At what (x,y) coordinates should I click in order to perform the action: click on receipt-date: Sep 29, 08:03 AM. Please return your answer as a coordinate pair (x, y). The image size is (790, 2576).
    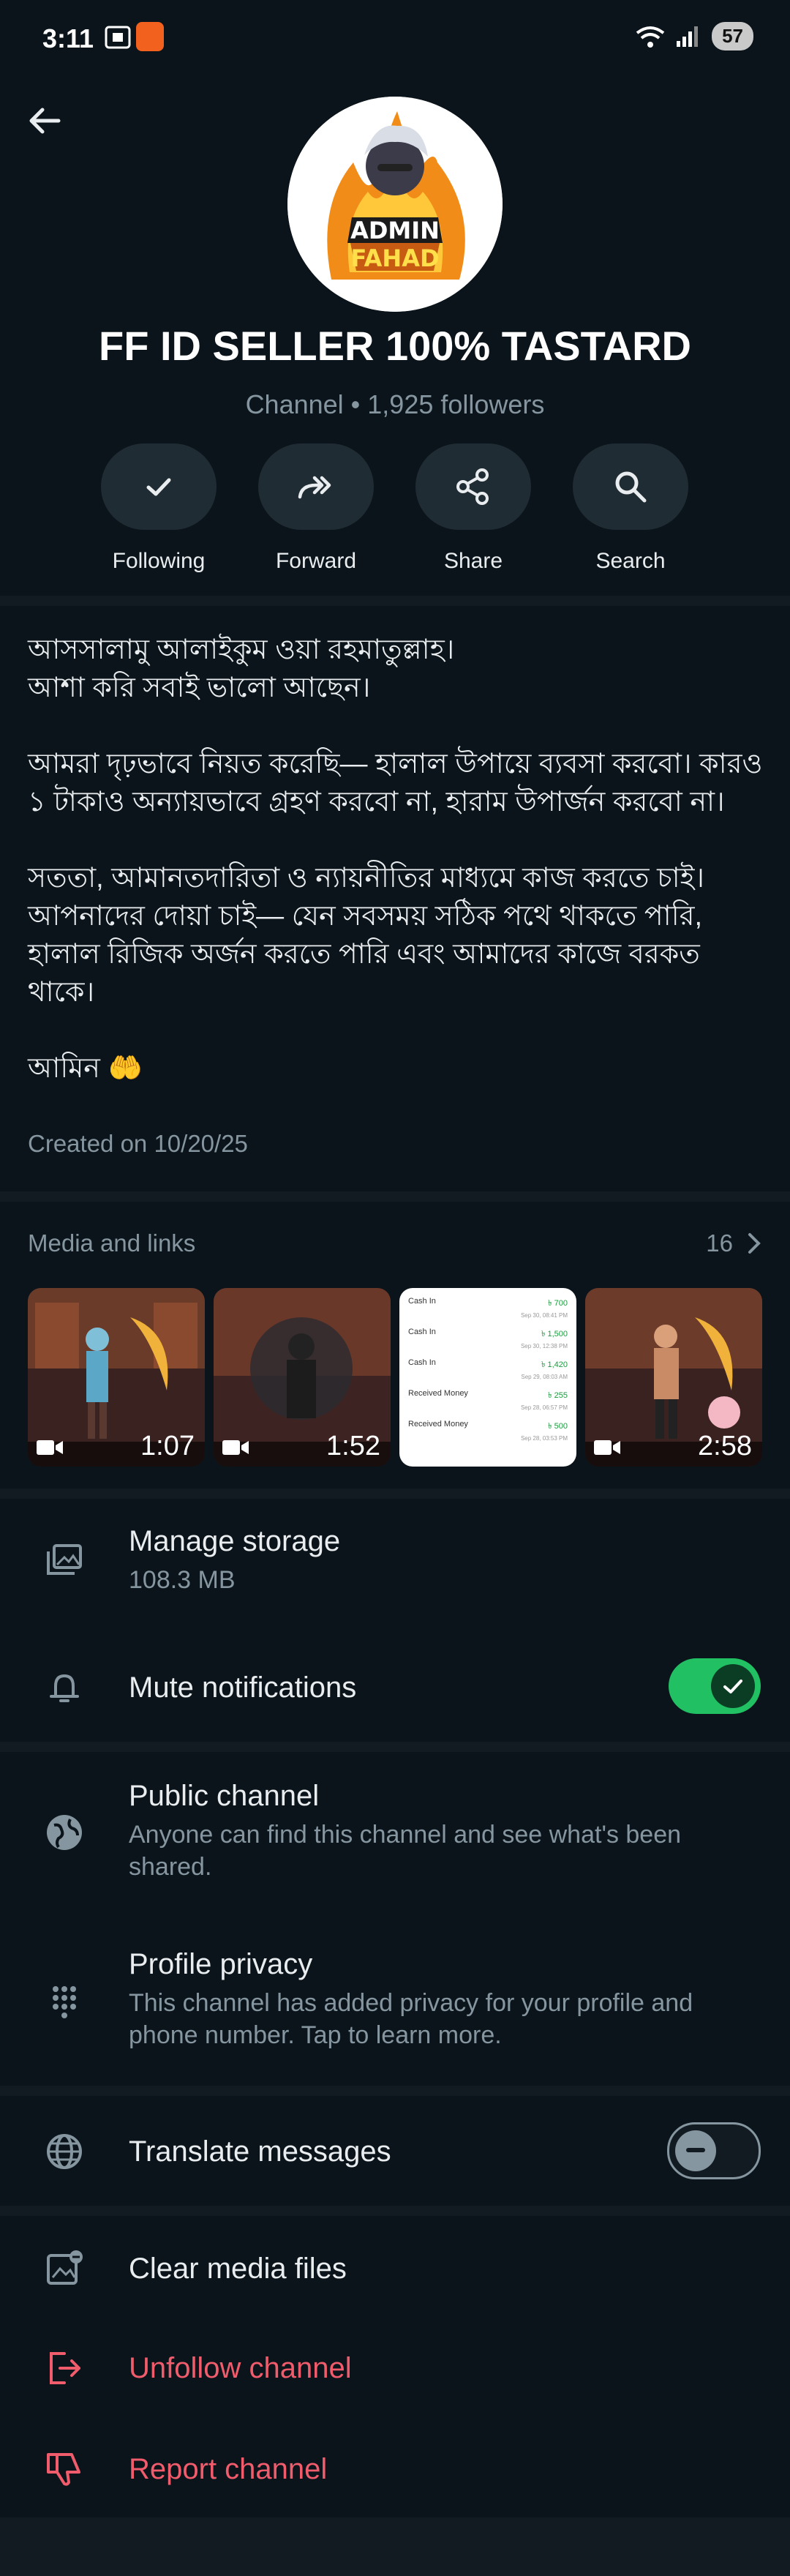
    Looking at the image, I should click on (544, 1377).